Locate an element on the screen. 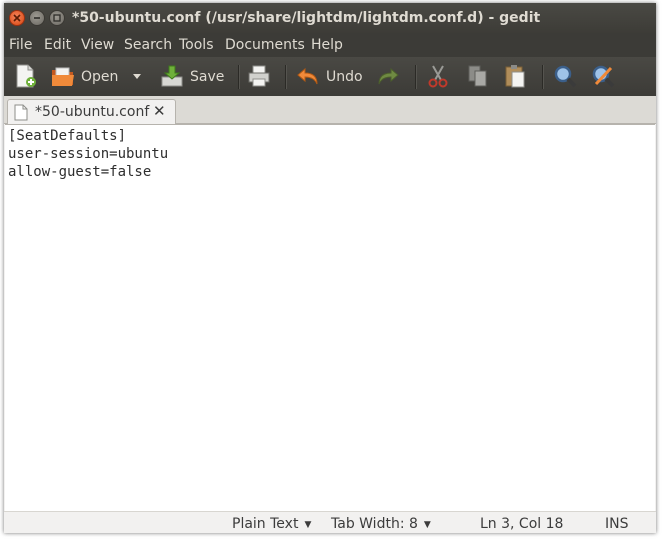 The width and height of the screenshot is (664, 542). menu-edit: Edit is located at coordinates (57, 45).